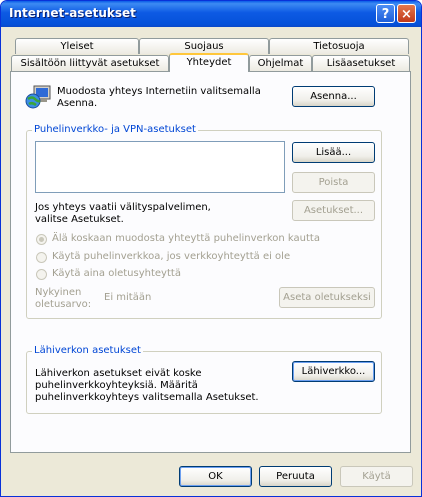 This screenshot has height=497, width=422. I want to click on help-button: ?, so click(385, 13).